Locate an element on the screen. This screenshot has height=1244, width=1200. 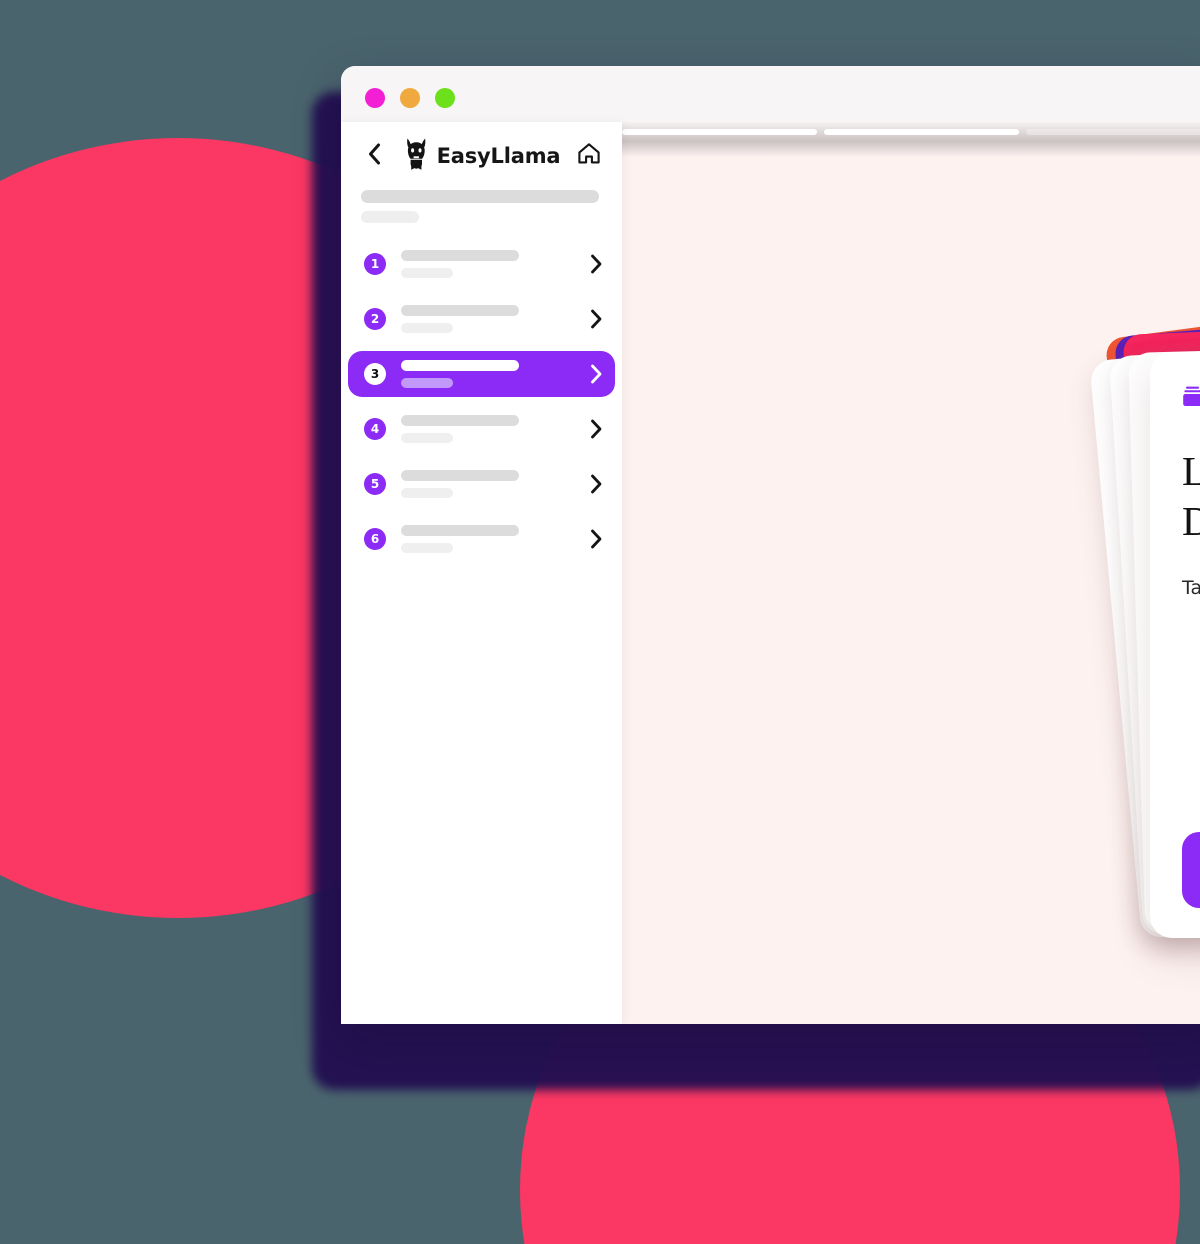
home-button is located at coordinates (589, 156).